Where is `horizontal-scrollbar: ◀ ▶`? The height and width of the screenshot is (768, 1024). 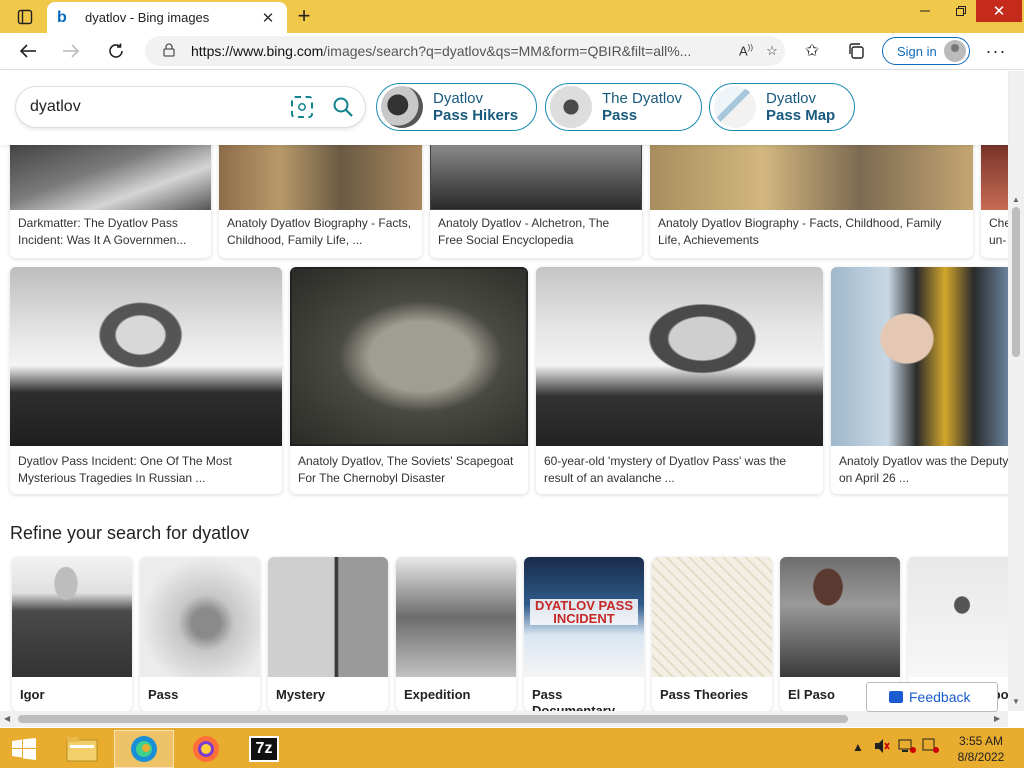 horizontal-scrollbar: ◀ ▶ is located at coordinates (504, 719).